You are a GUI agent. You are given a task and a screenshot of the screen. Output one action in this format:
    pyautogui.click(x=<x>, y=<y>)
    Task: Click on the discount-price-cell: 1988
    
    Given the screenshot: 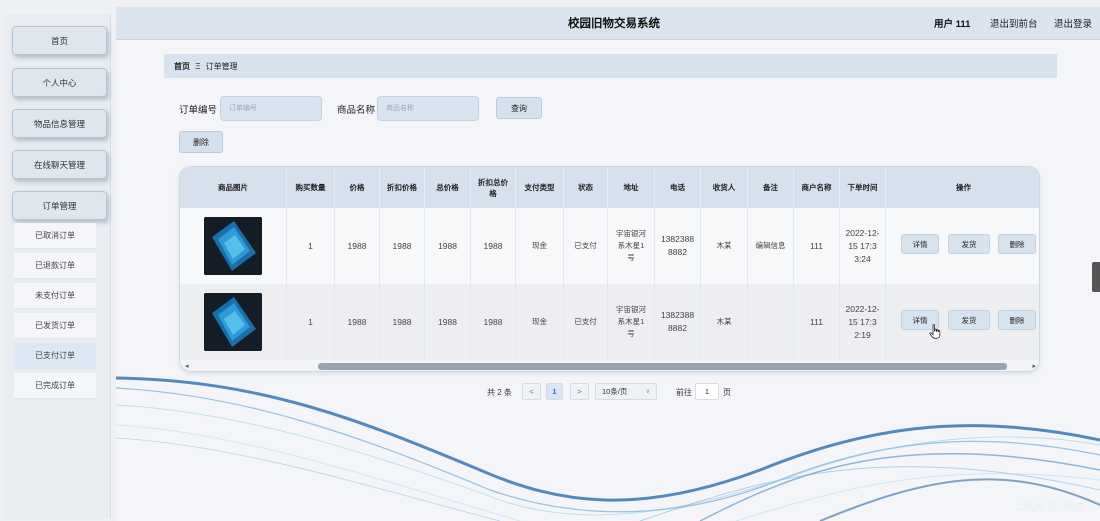 What is the action you would take?
    pyautogui.click(x=402, y=322)
    